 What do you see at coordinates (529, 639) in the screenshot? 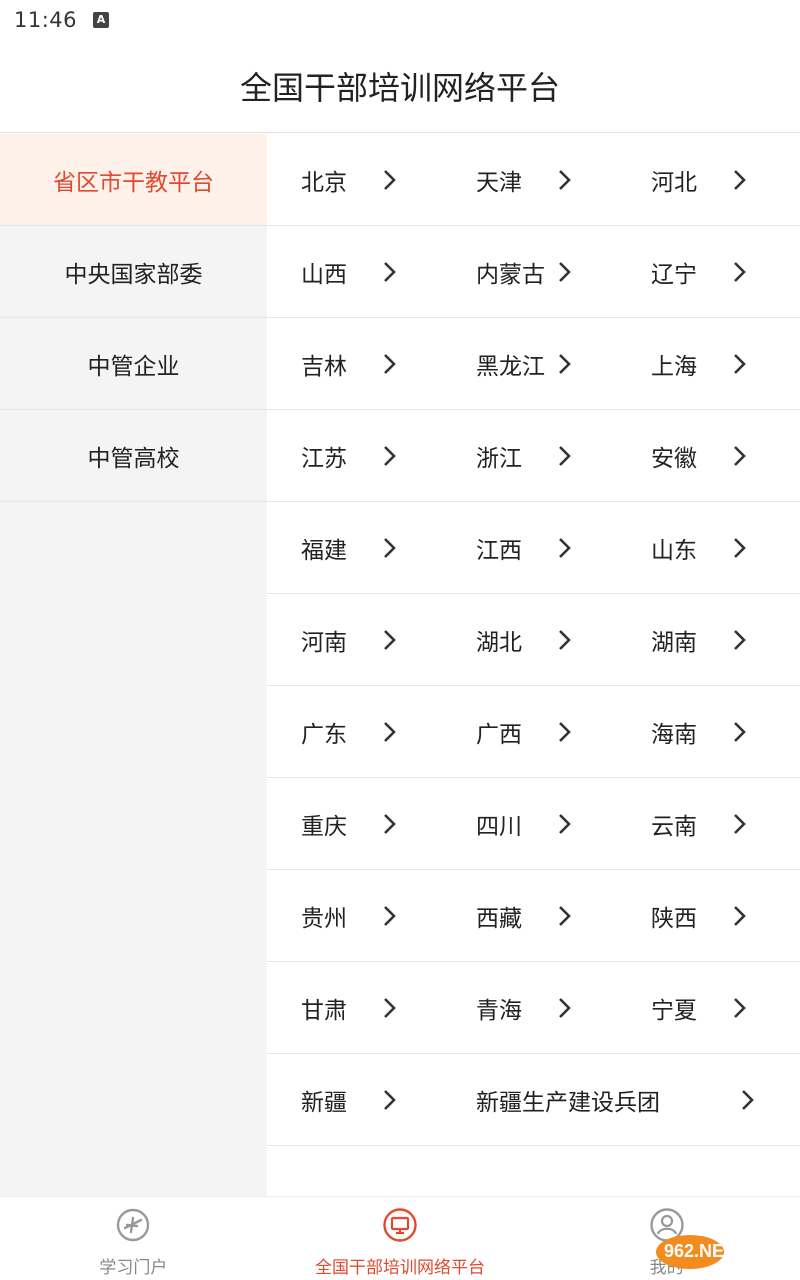
I see `province-cell: 湖北` at bounding box center [529, 639].